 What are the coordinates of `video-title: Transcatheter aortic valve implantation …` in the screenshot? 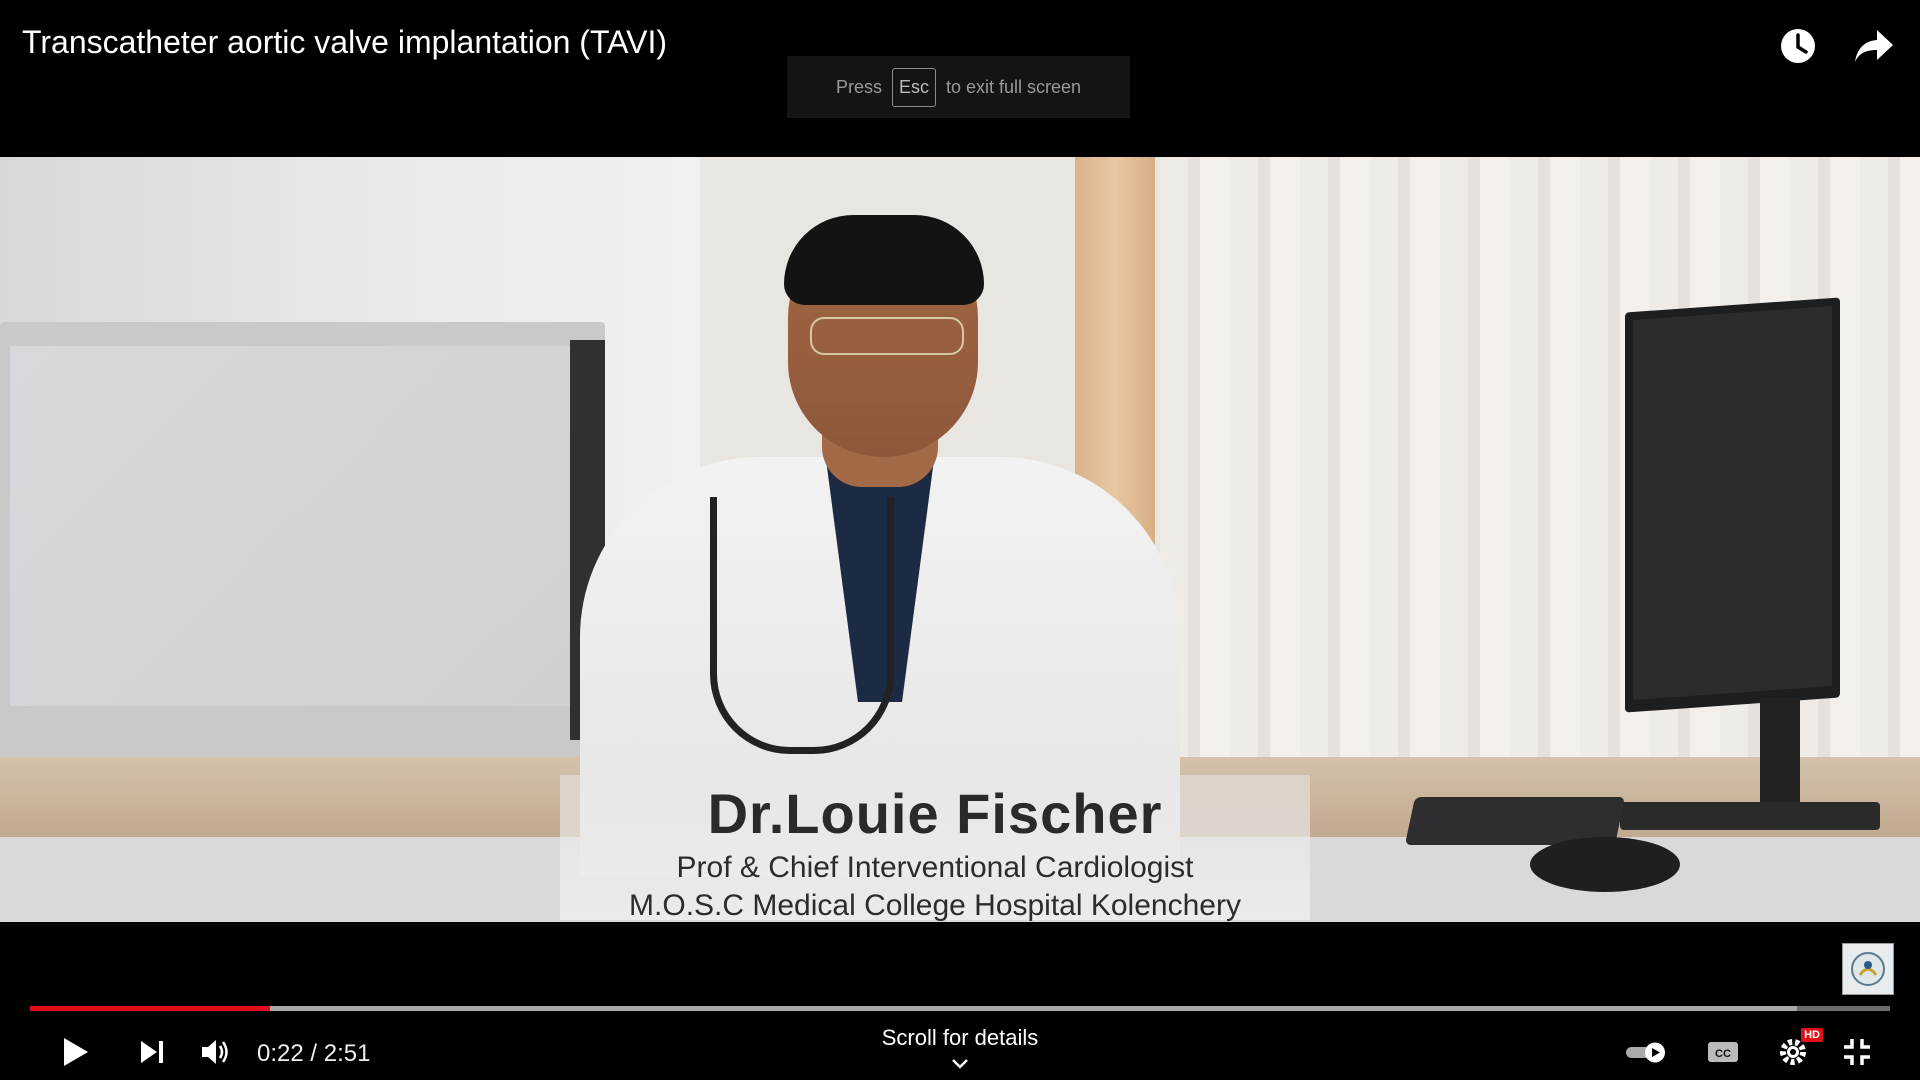 It's located at (344, 42).